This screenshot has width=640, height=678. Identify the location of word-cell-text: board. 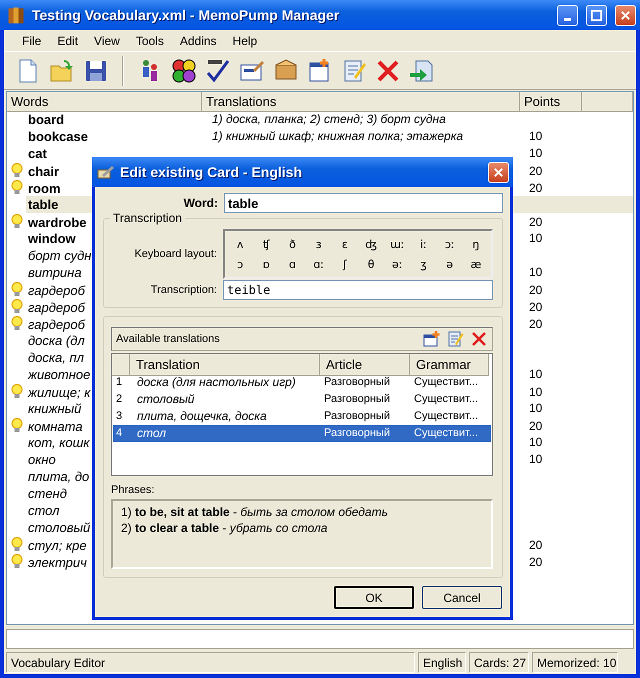
(45, 119).